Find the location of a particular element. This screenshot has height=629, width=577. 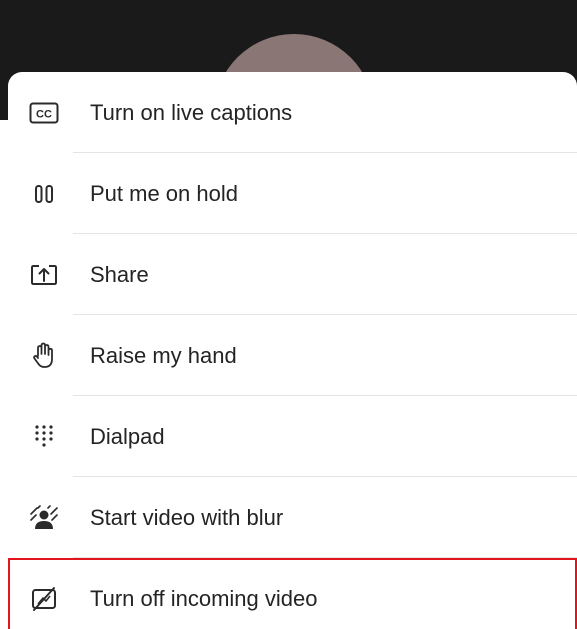

menu-item-live-captions: CC Turn on live captions is located at coordinates (292, 112).